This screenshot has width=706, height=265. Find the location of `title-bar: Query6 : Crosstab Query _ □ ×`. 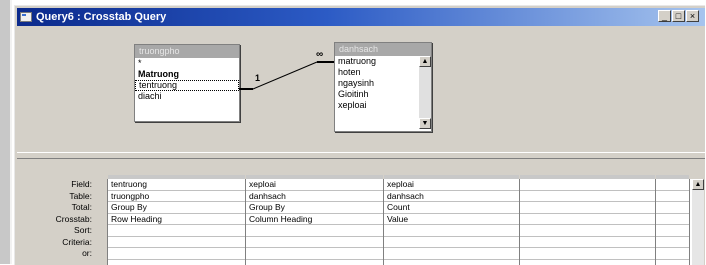

title-bar: Query6 : Crosstab Query _ □ × is located at coordinates (361, 17).